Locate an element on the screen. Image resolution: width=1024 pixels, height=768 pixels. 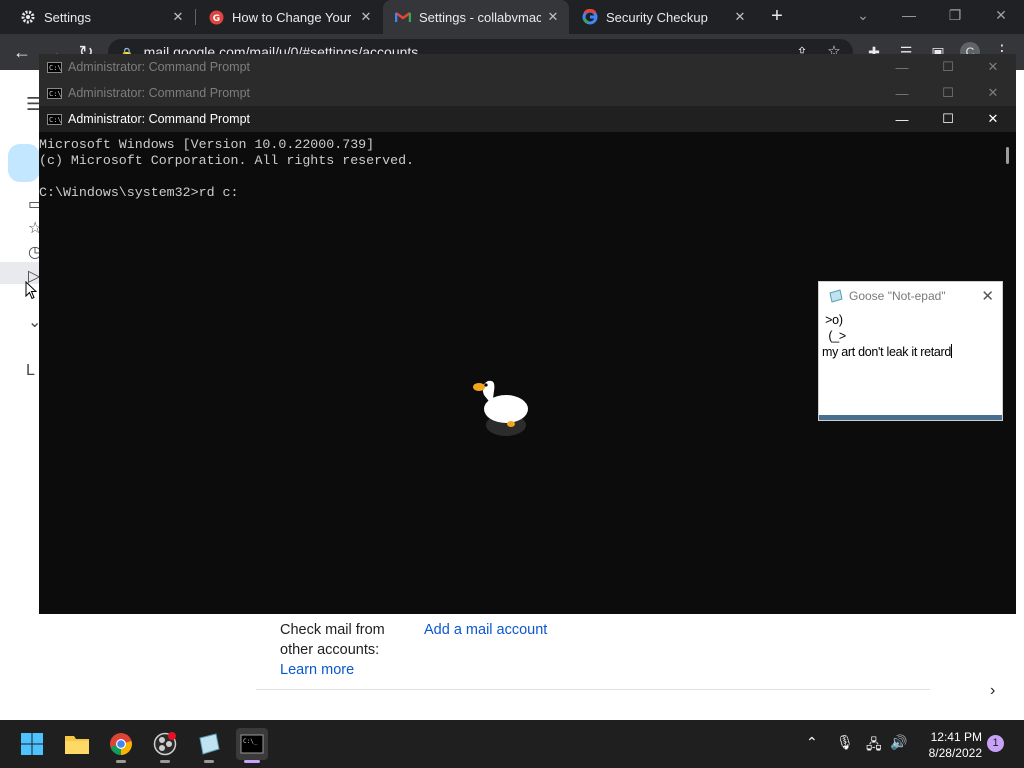
notepad-line: >o) is located at coordinates (832, 320).